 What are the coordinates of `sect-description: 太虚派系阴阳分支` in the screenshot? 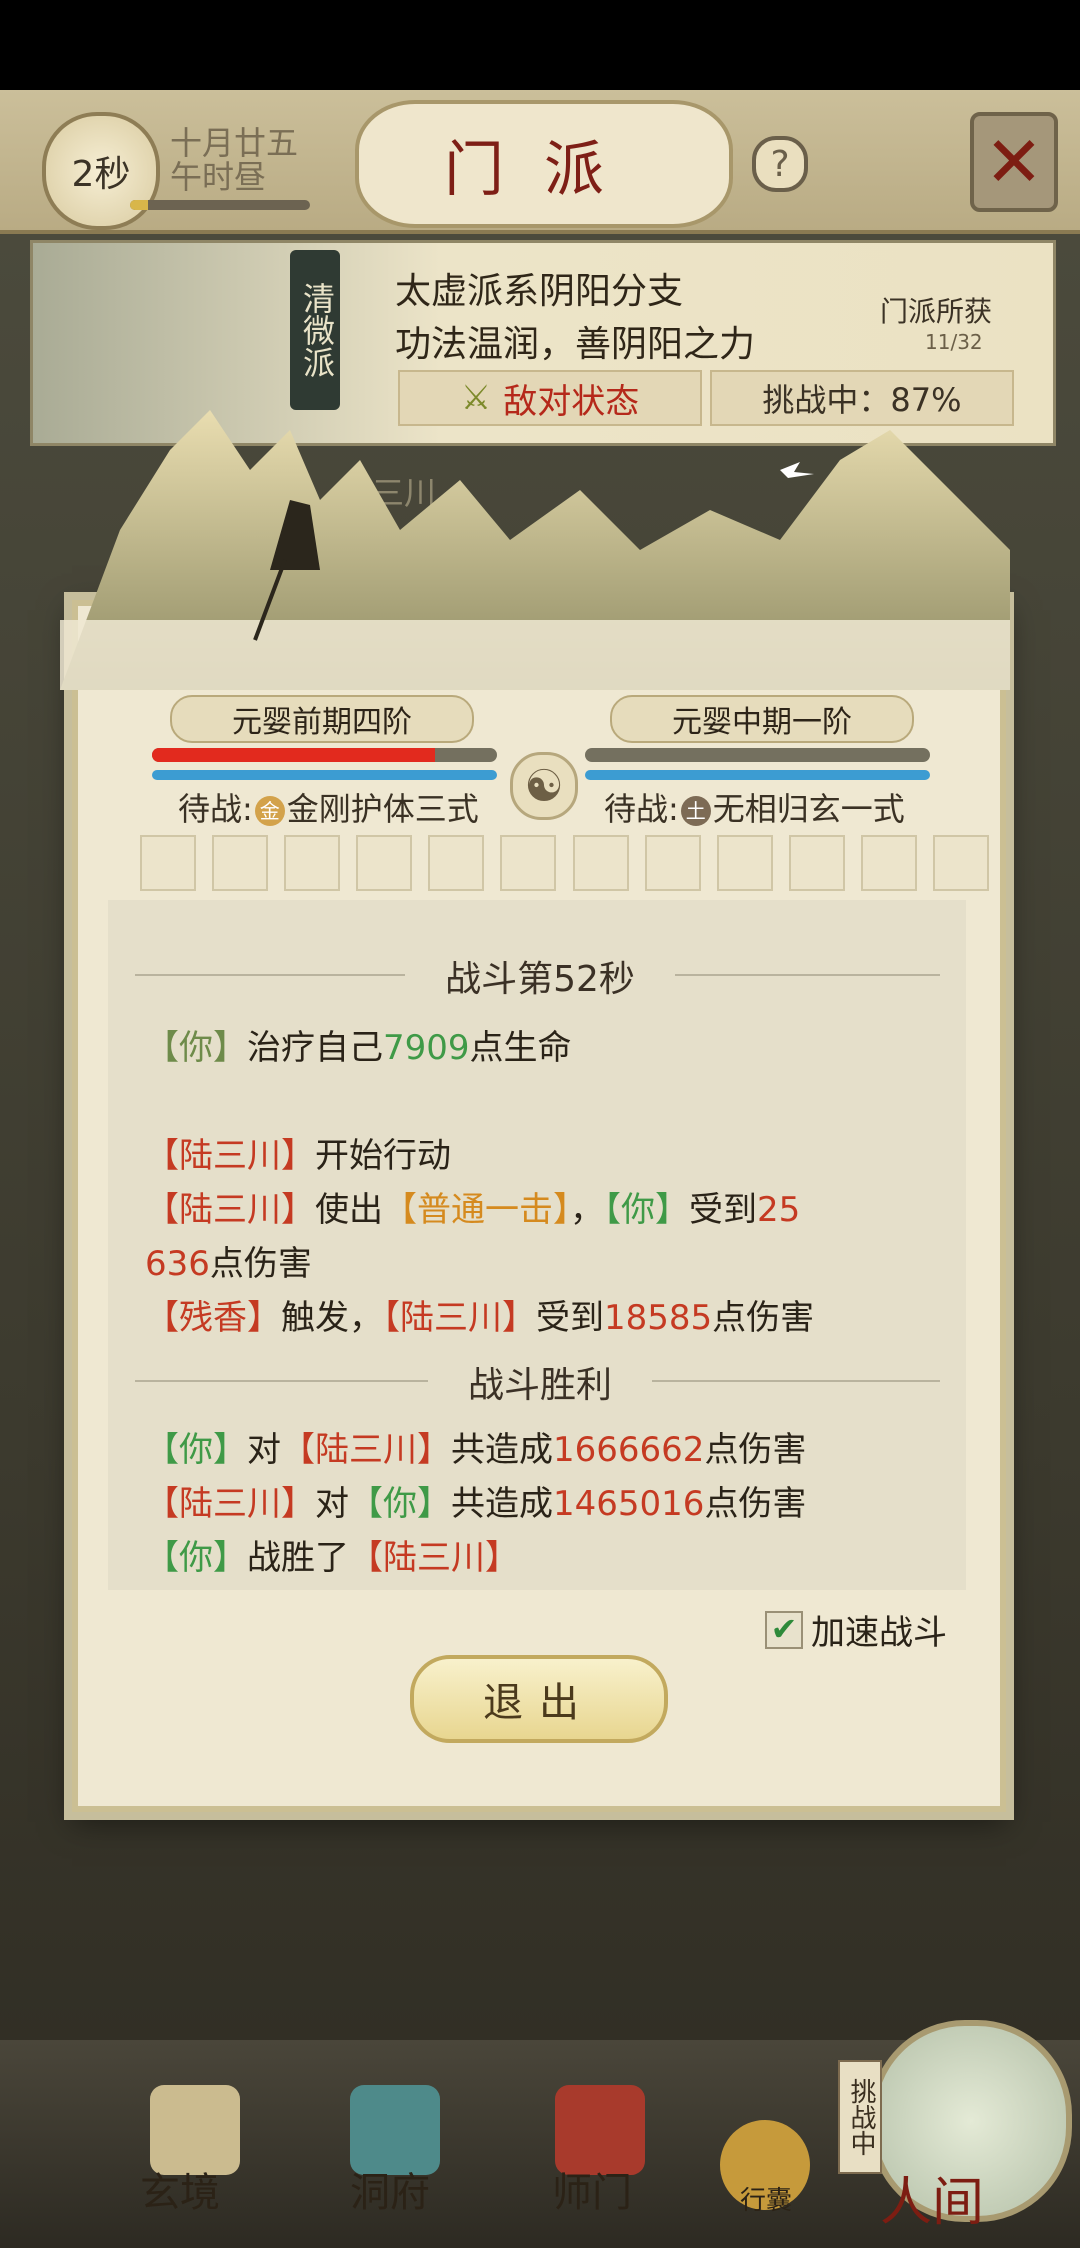 It's located at (539, 291).